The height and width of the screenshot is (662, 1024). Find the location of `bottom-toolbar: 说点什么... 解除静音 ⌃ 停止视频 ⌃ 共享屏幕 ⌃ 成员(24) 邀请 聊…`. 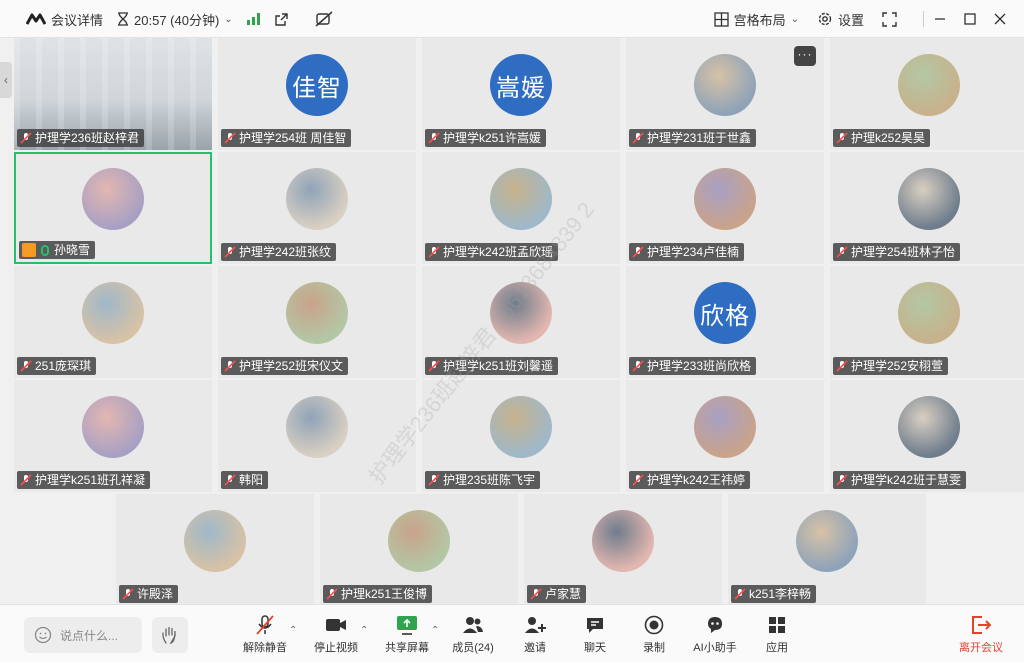

bottom-toolbar: 说点什么... 解除静音 ⌃ 停止视频 ⌃ 共享屏幕 ⌃ 成员(24) 邀请 聊… is located at coordinates (512, 633).